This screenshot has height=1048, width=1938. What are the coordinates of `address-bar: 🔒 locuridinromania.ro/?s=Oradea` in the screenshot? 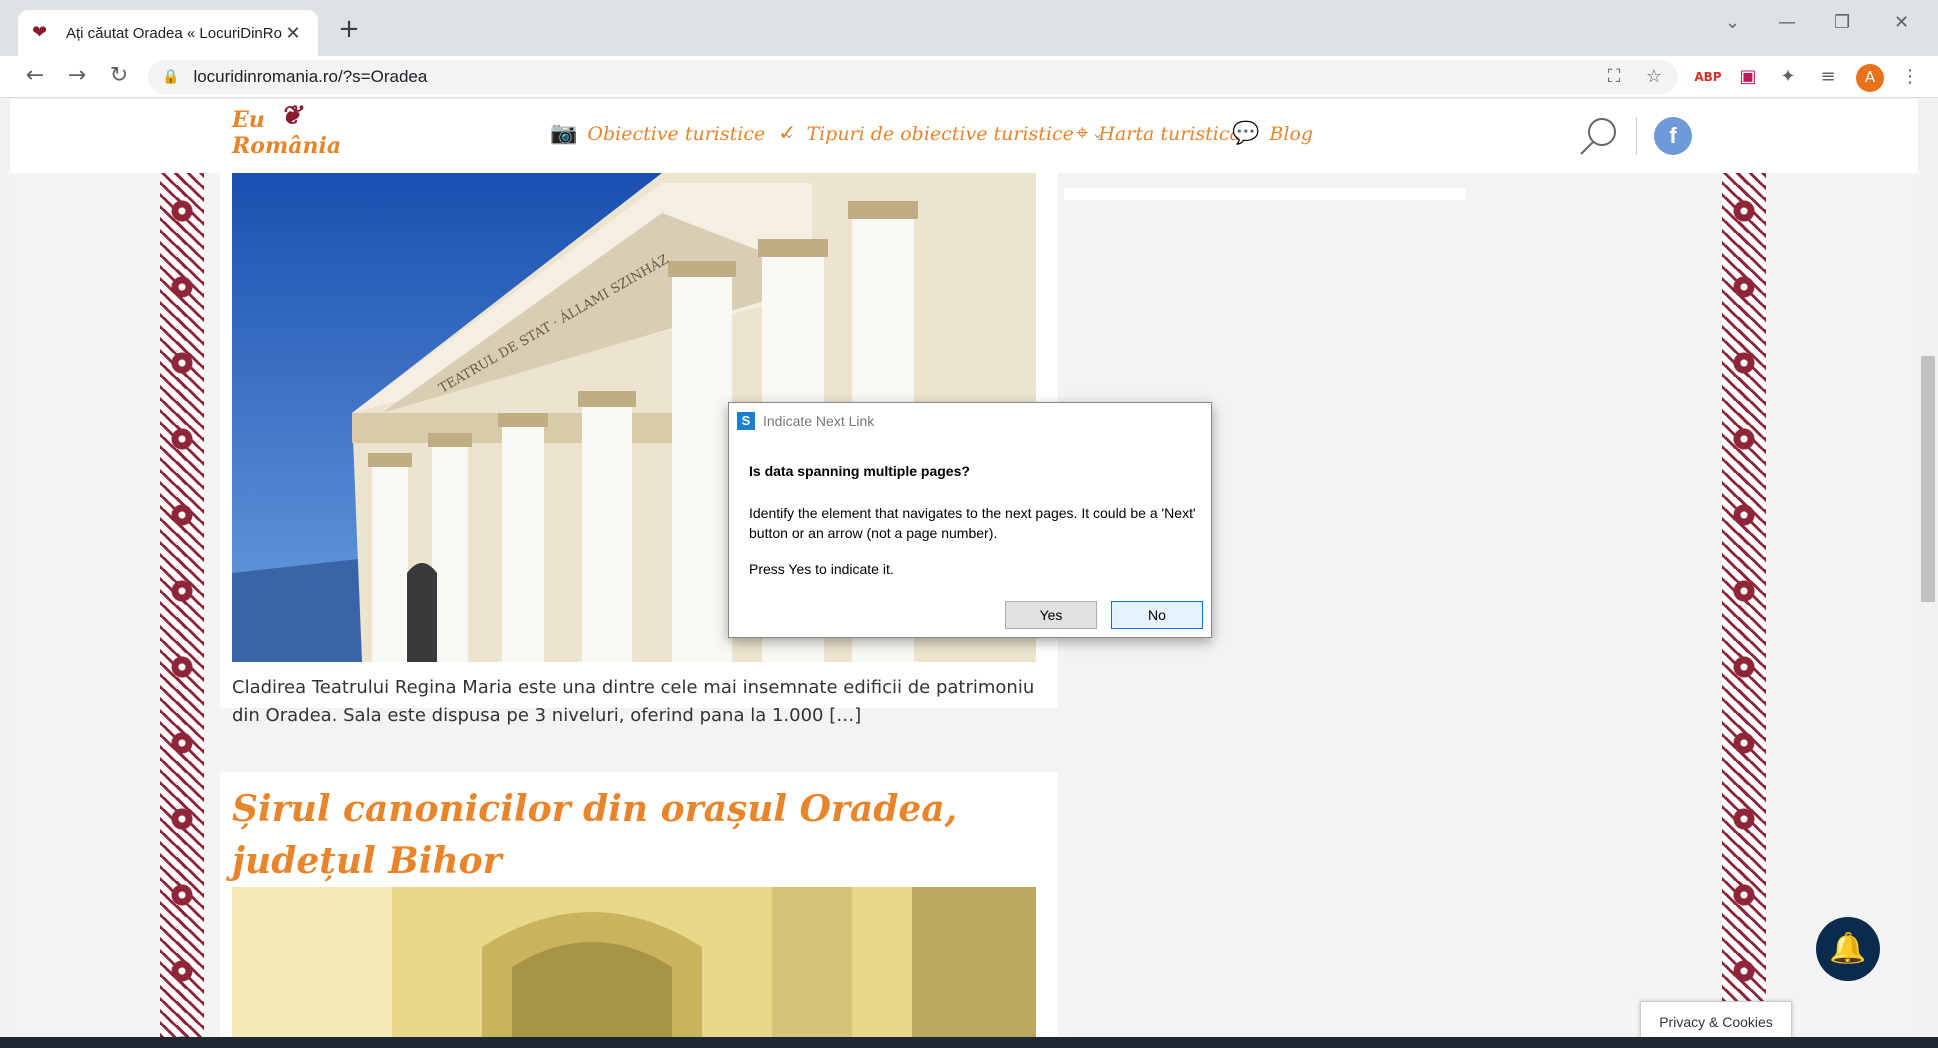 It's located at (913, 77).